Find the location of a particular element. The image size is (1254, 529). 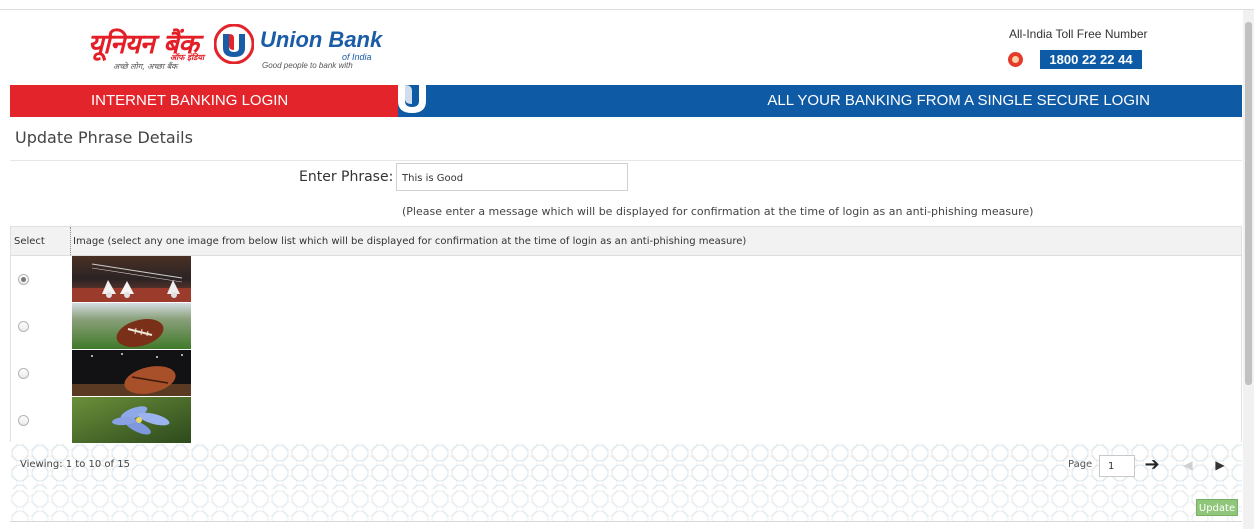

badminton-image is located at coordinates (131, 279).